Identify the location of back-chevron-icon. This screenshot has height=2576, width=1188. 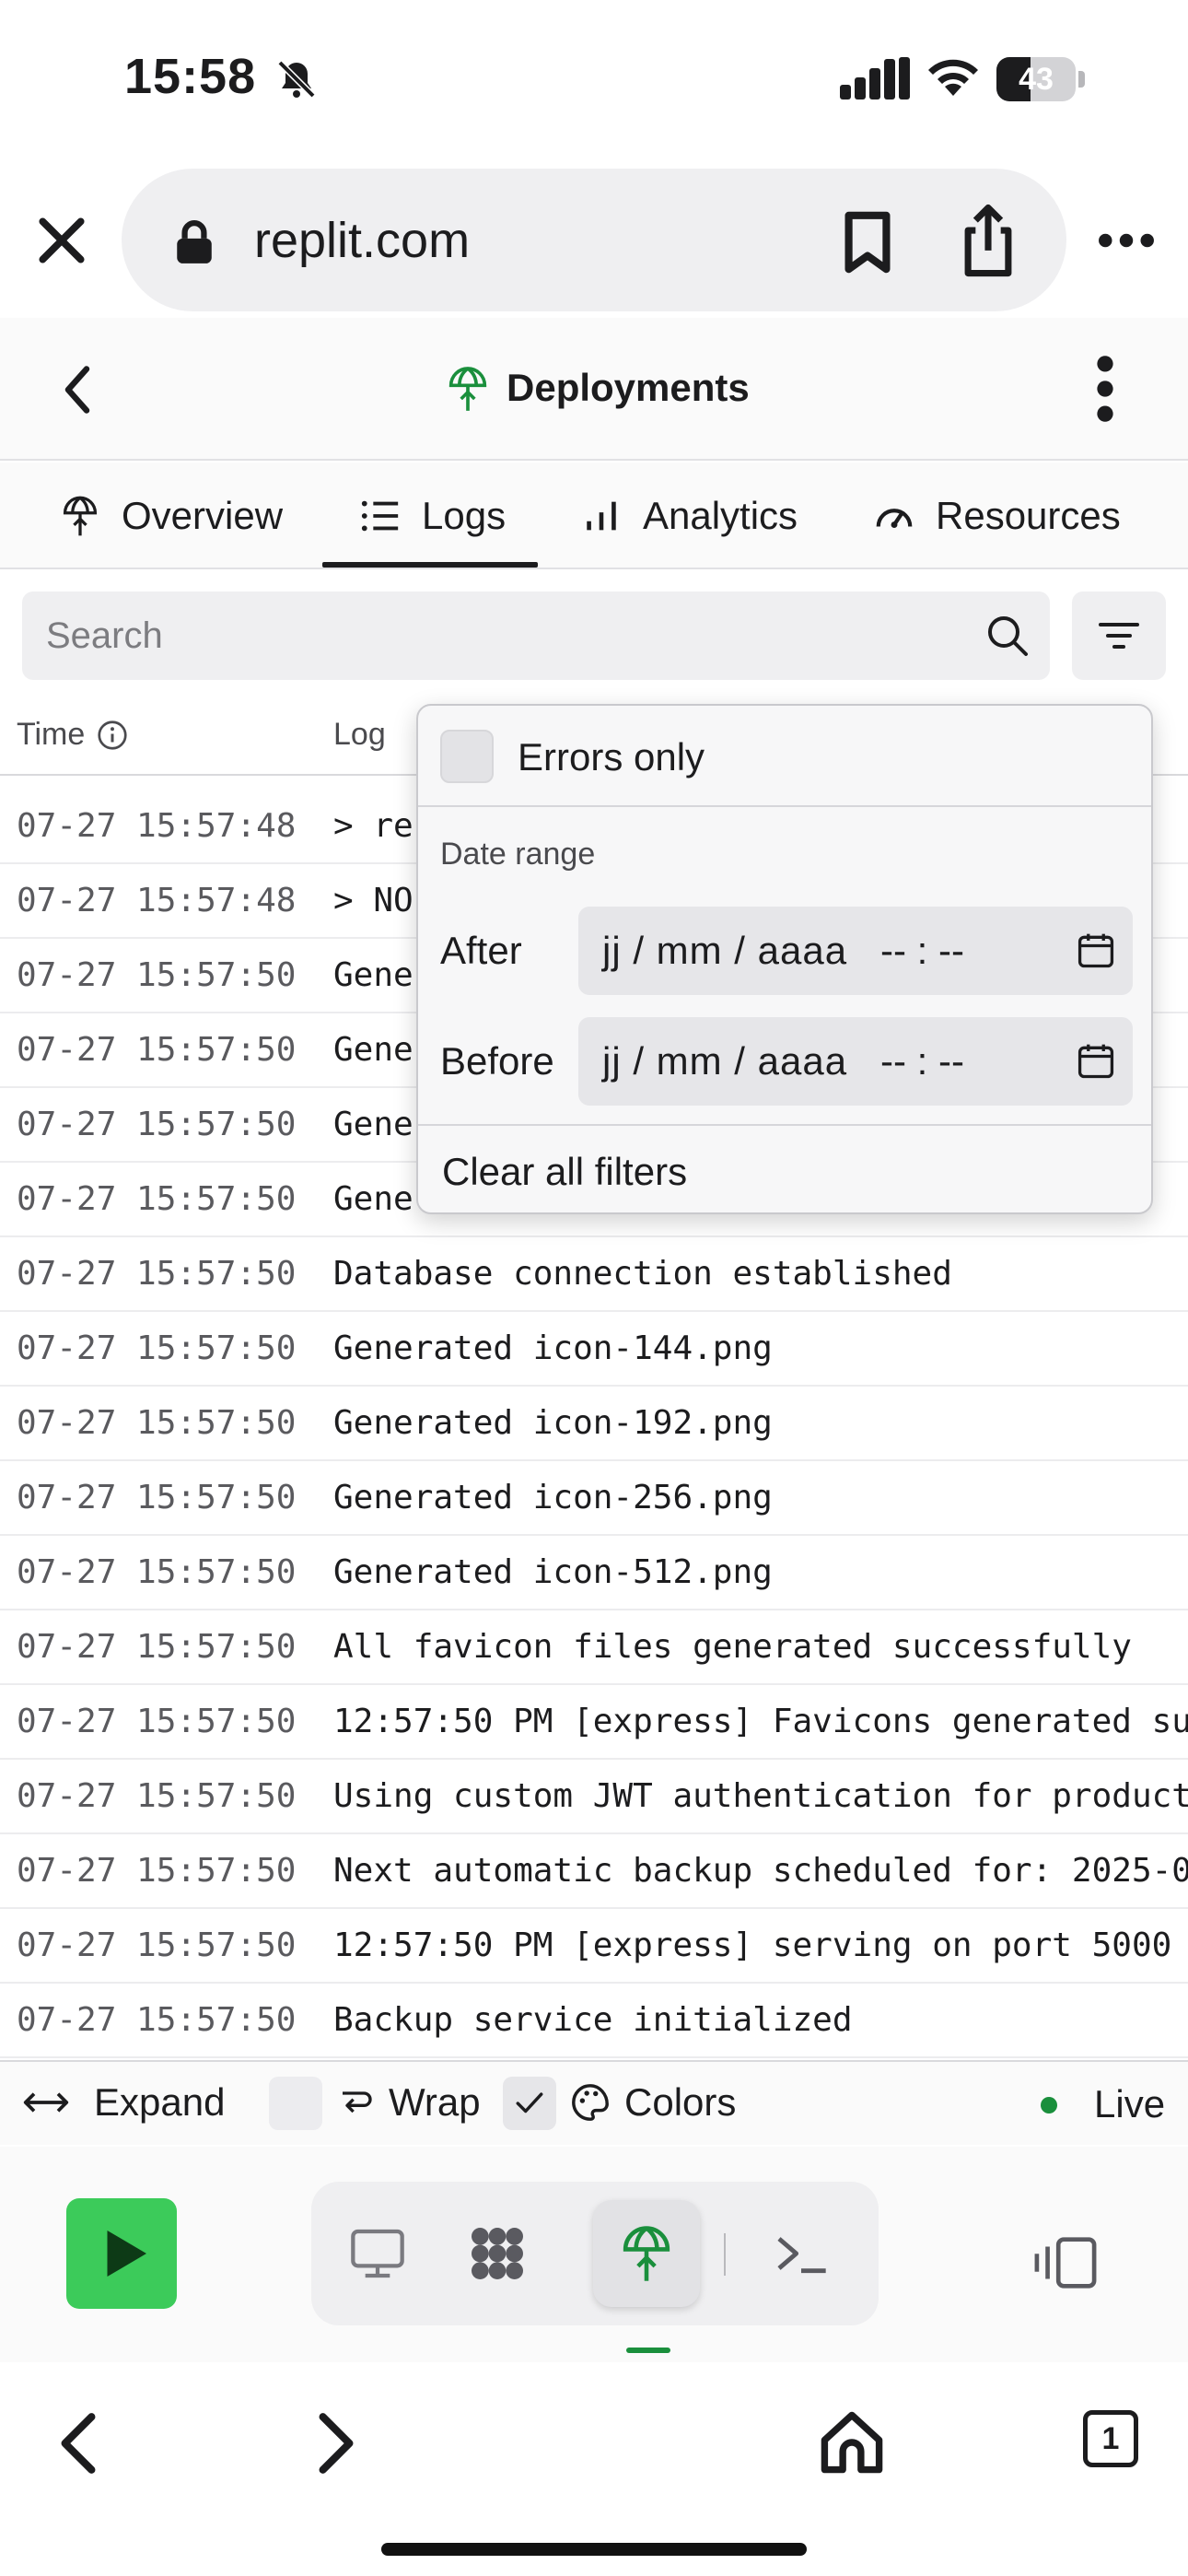
(77, 389).